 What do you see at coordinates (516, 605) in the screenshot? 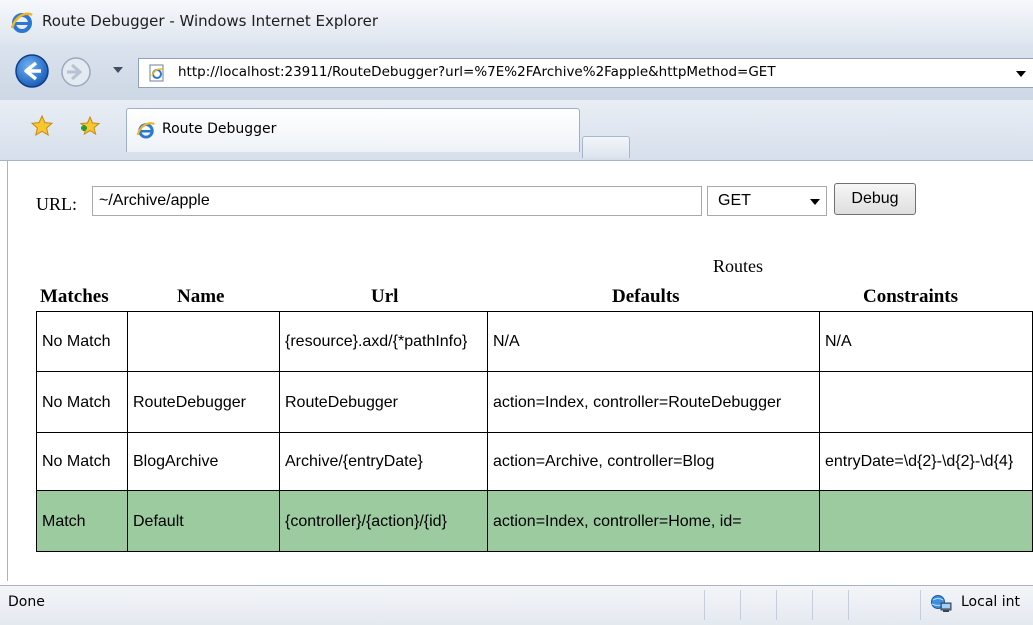
I see `status-bar` at bounding box center [516, 605].